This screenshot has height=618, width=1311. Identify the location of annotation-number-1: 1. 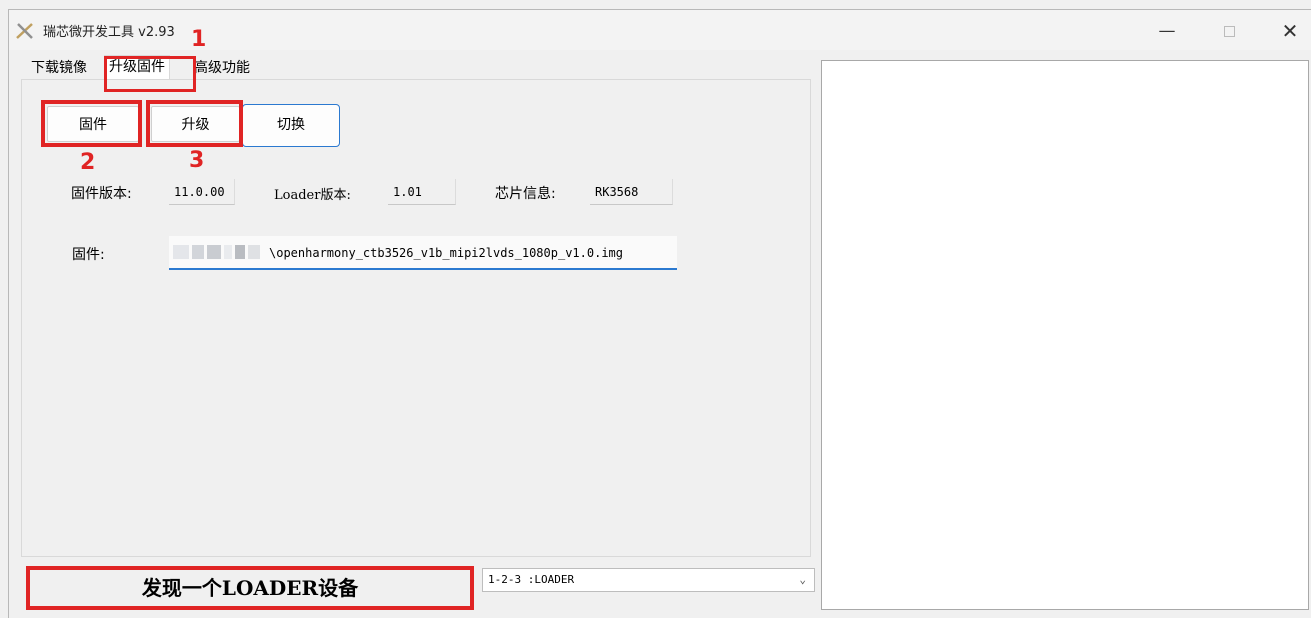
(199, 39).